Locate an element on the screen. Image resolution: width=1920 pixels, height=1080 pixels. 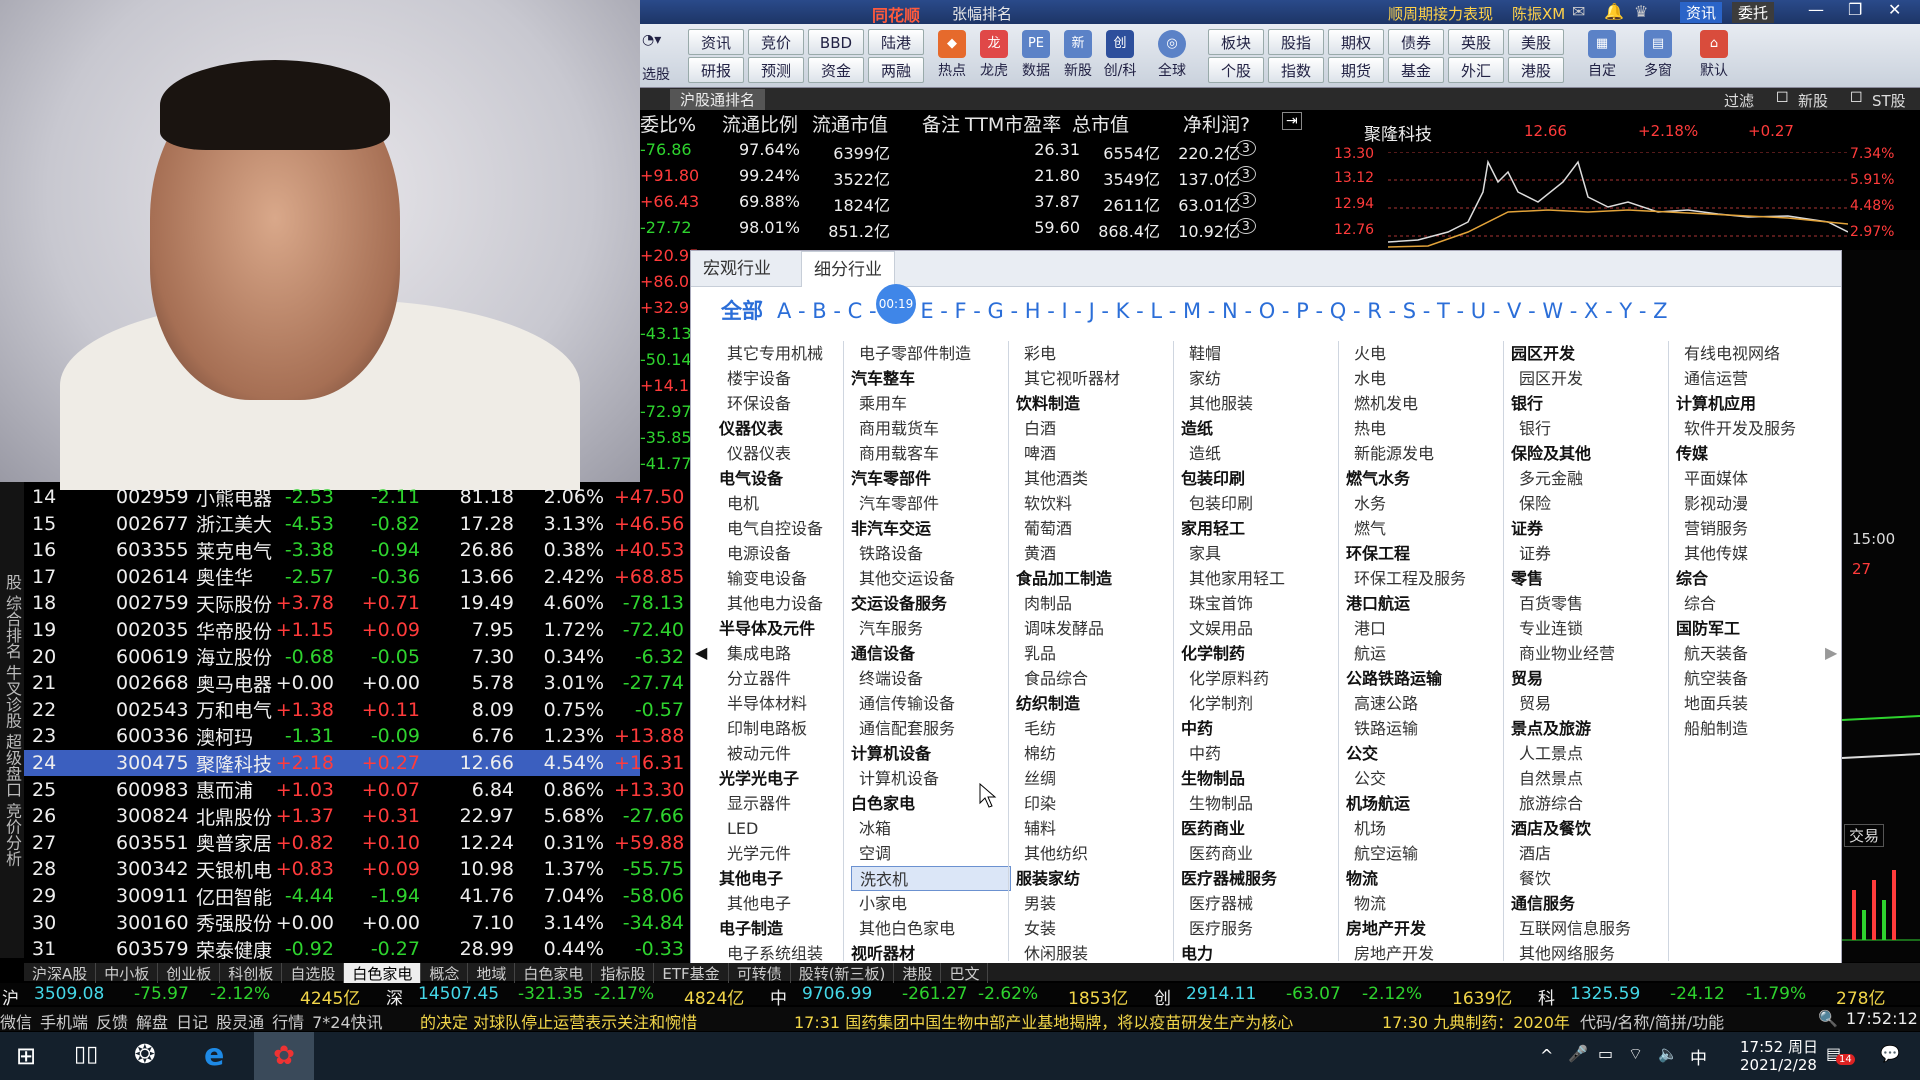
close-icon: ✕ is located at coordinates (1894, 9).